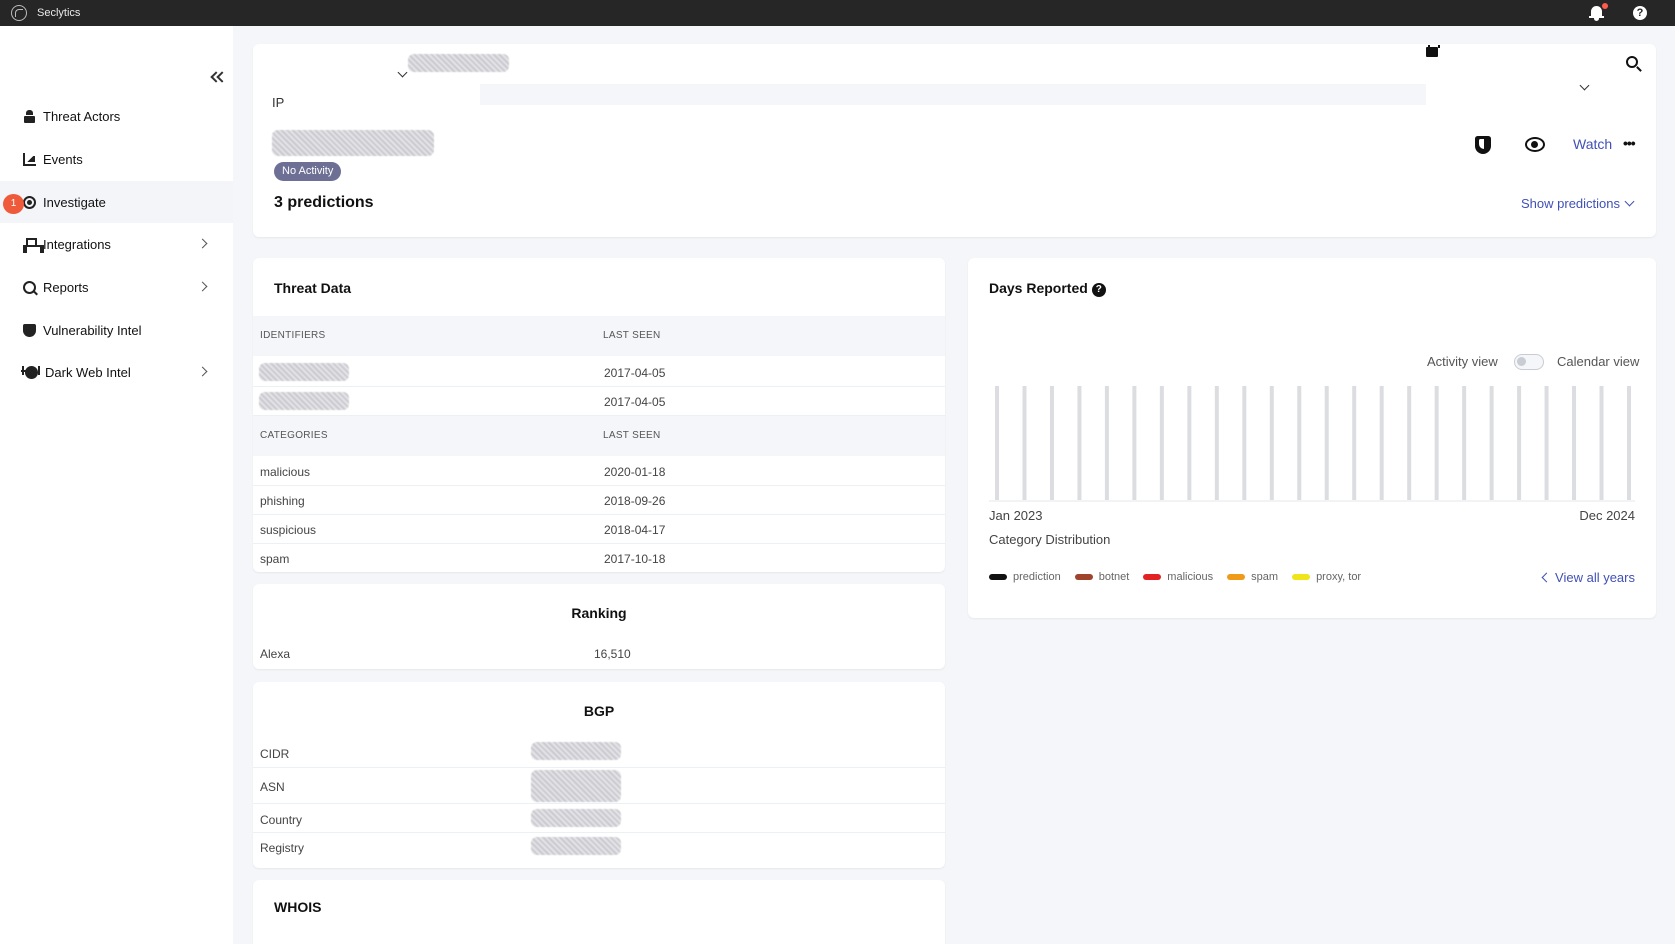 This screenshot has width=1675, height=944. What do you see at coordinates (324, 202) in the screenshot?
I see `predictions-count: 3 predictions` at bounding box center [324, 202].